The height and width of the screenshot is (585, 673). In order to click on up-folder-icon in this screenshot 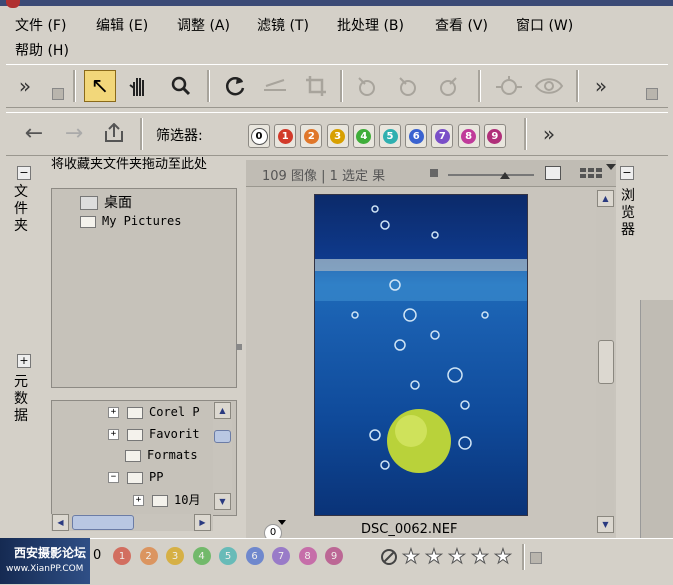, I will do `click(114, 133)`.